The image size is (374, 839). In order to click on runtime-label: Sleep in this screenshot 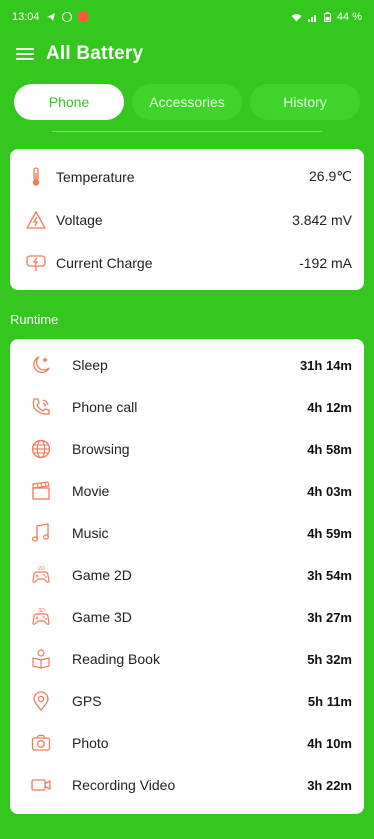, I will do `click(90, 365)`.